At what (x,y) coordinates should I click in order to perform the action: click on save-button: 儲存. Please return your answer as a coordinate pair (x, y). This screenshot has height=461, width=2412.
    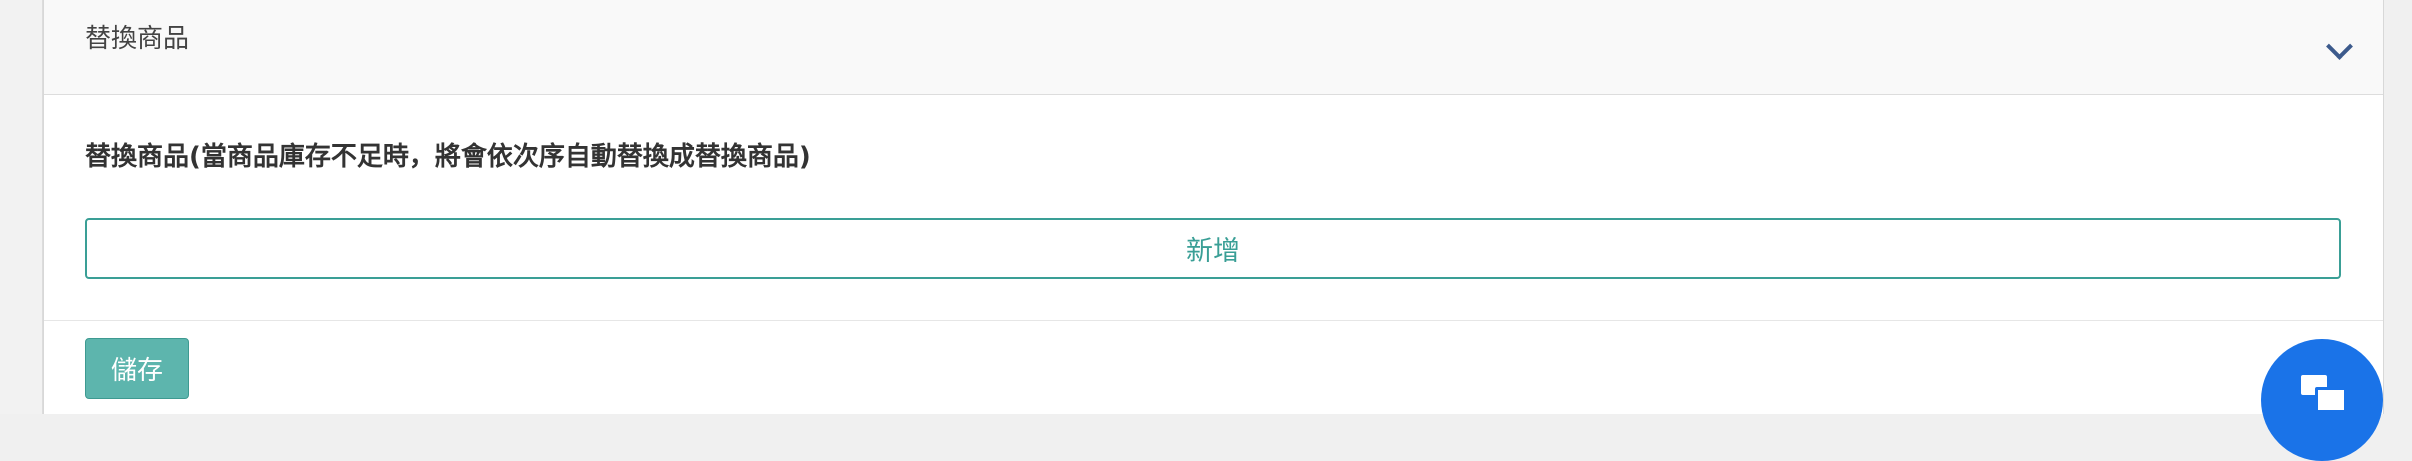
    Looking at the image, I should click on (137, 368).